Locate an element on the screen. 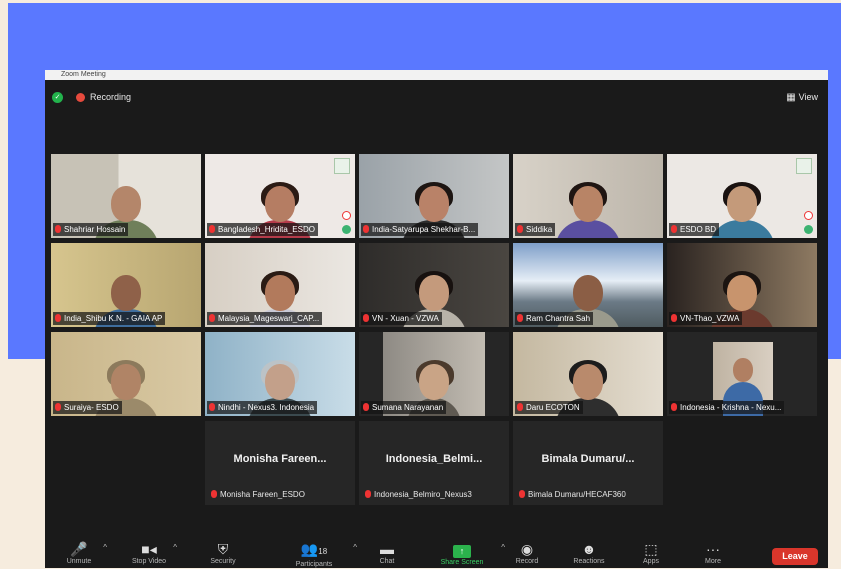 The width and height of the screenshot is (841, 569). video-camera-icon: ■◂ is located at coordinates (149, 549).